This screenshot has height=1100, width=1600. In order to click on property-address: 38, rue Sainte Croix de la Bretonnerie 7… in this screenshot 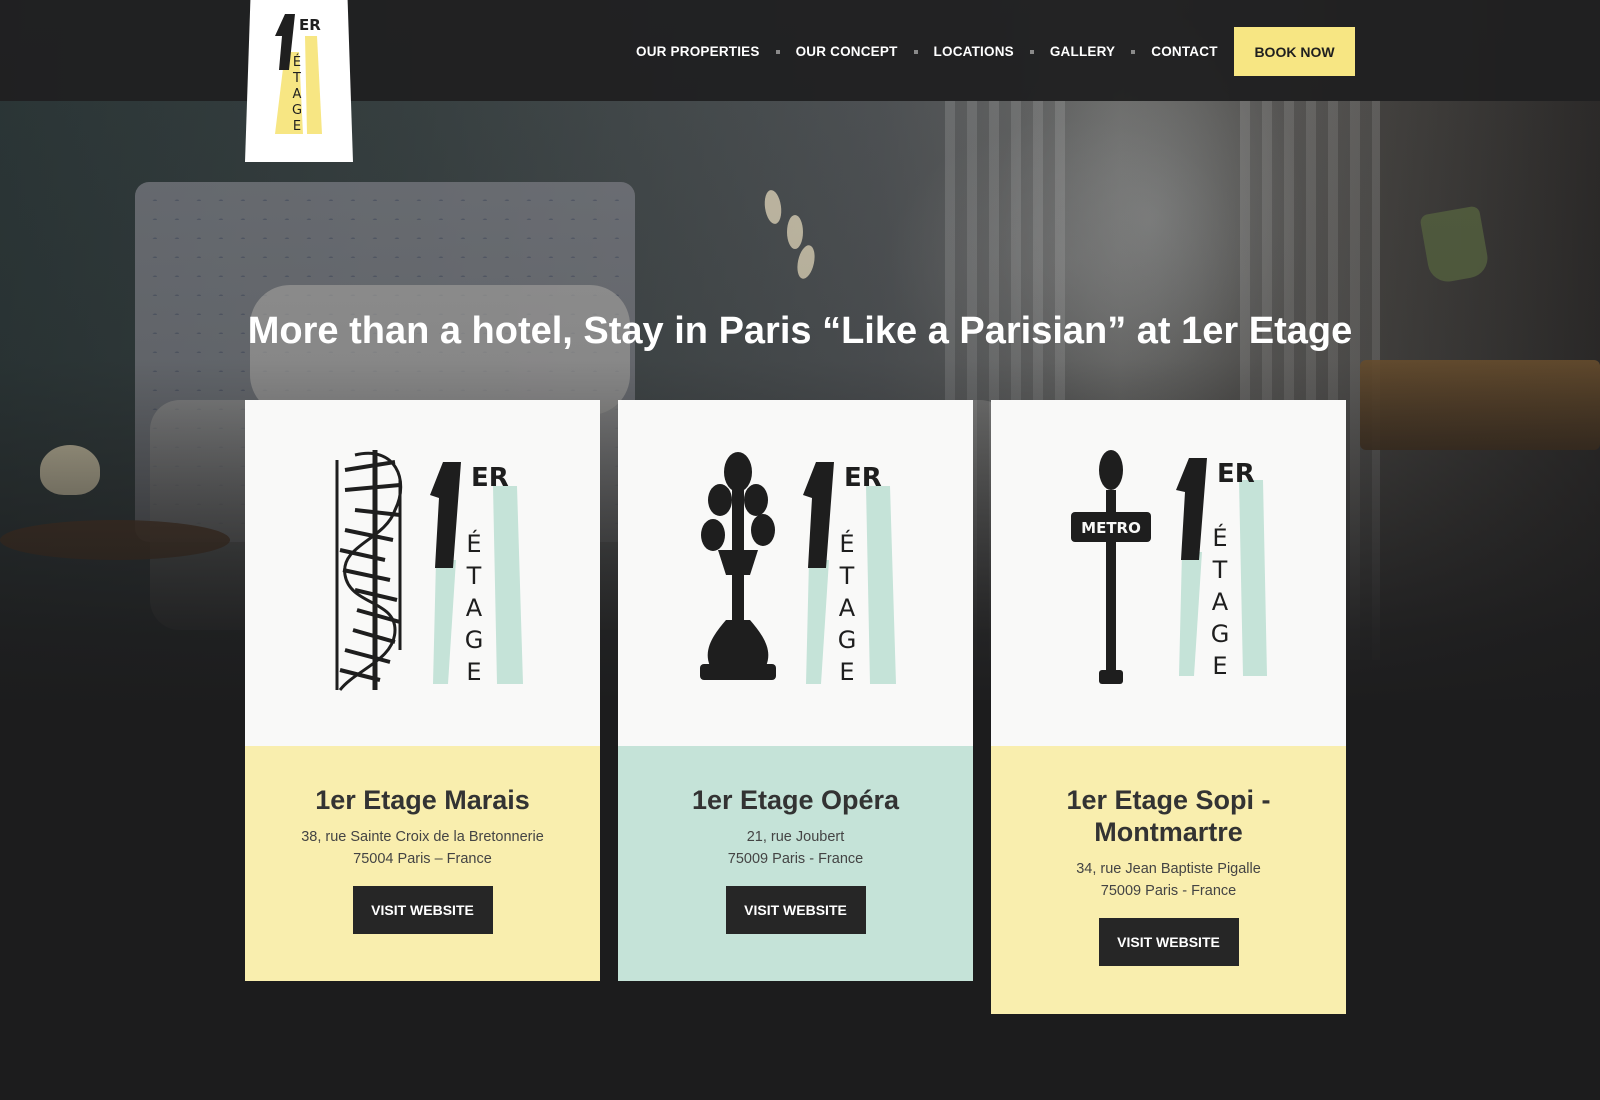, I will do `click(422, 848)`.